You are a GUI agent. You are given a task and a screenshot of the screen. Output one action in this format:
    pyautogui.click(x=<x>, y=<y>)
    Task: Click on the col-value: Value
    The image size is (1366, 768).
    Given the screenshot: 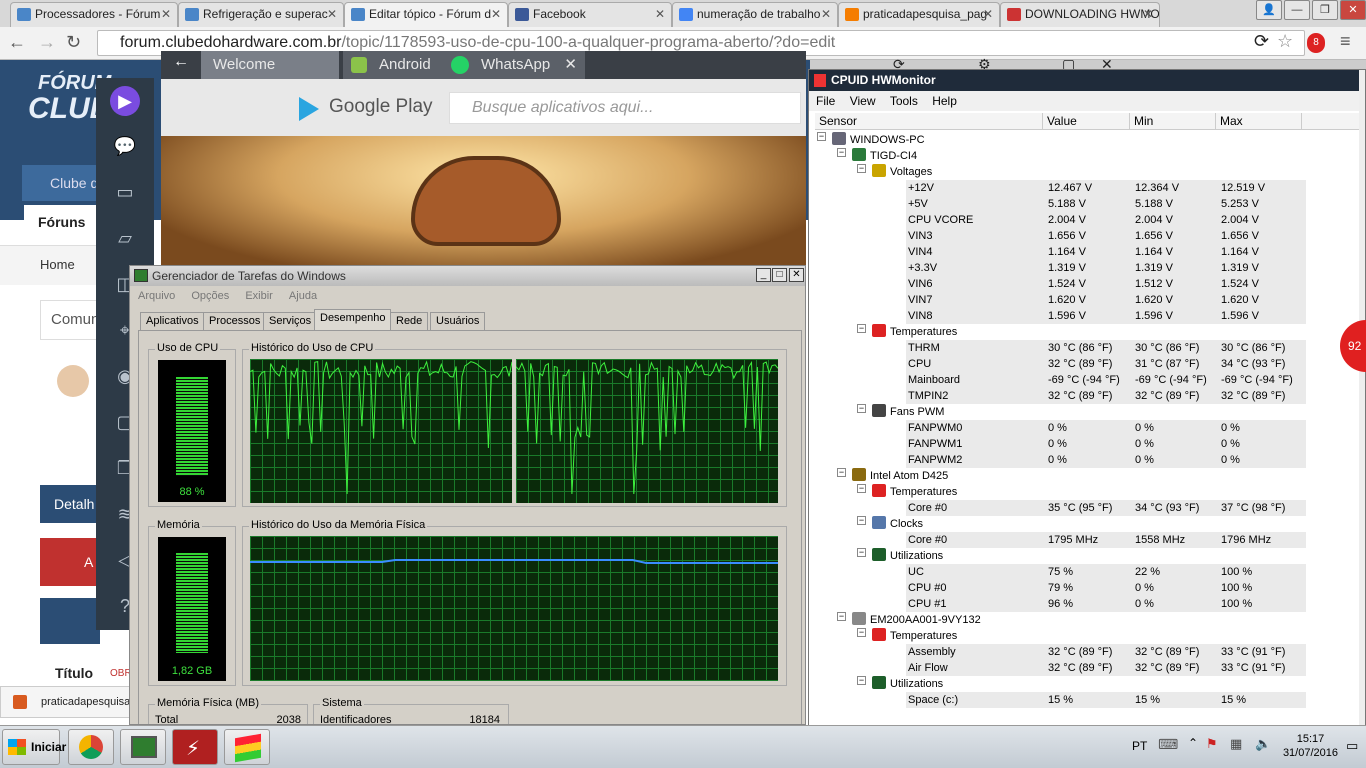 What is the action you would take?
    pyautogui.click(x=1086, y=121)
    